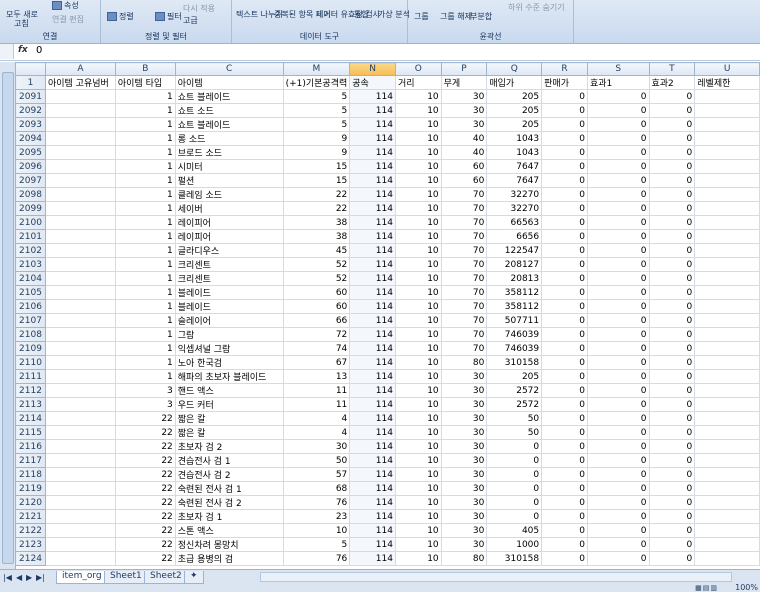 The height and width of the screenshot is (592, 760). What do you see at coordinates (30, 390) in the screenshot?
I see `row-header: 2112` at bounding box center [30, 390].